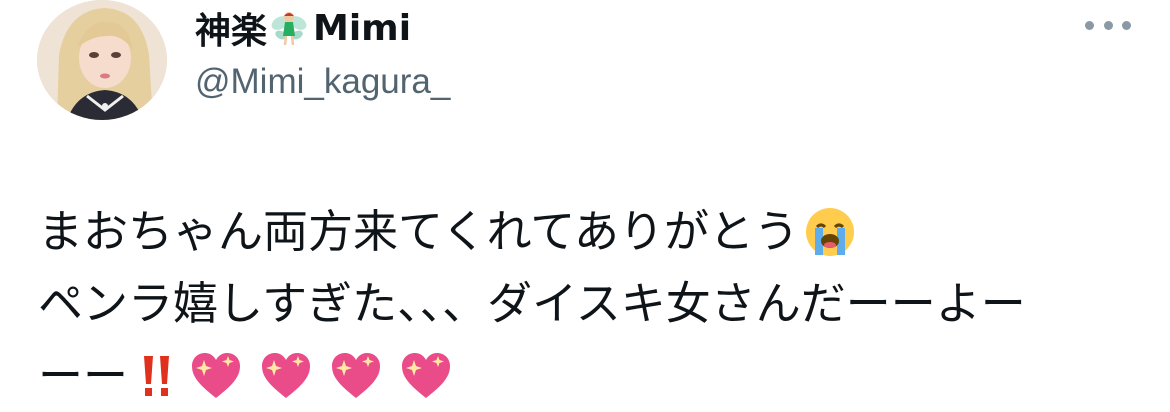 The width and height of the screenshot is (1170, 412). I want to click on more-options-button, so click(1108, 25).